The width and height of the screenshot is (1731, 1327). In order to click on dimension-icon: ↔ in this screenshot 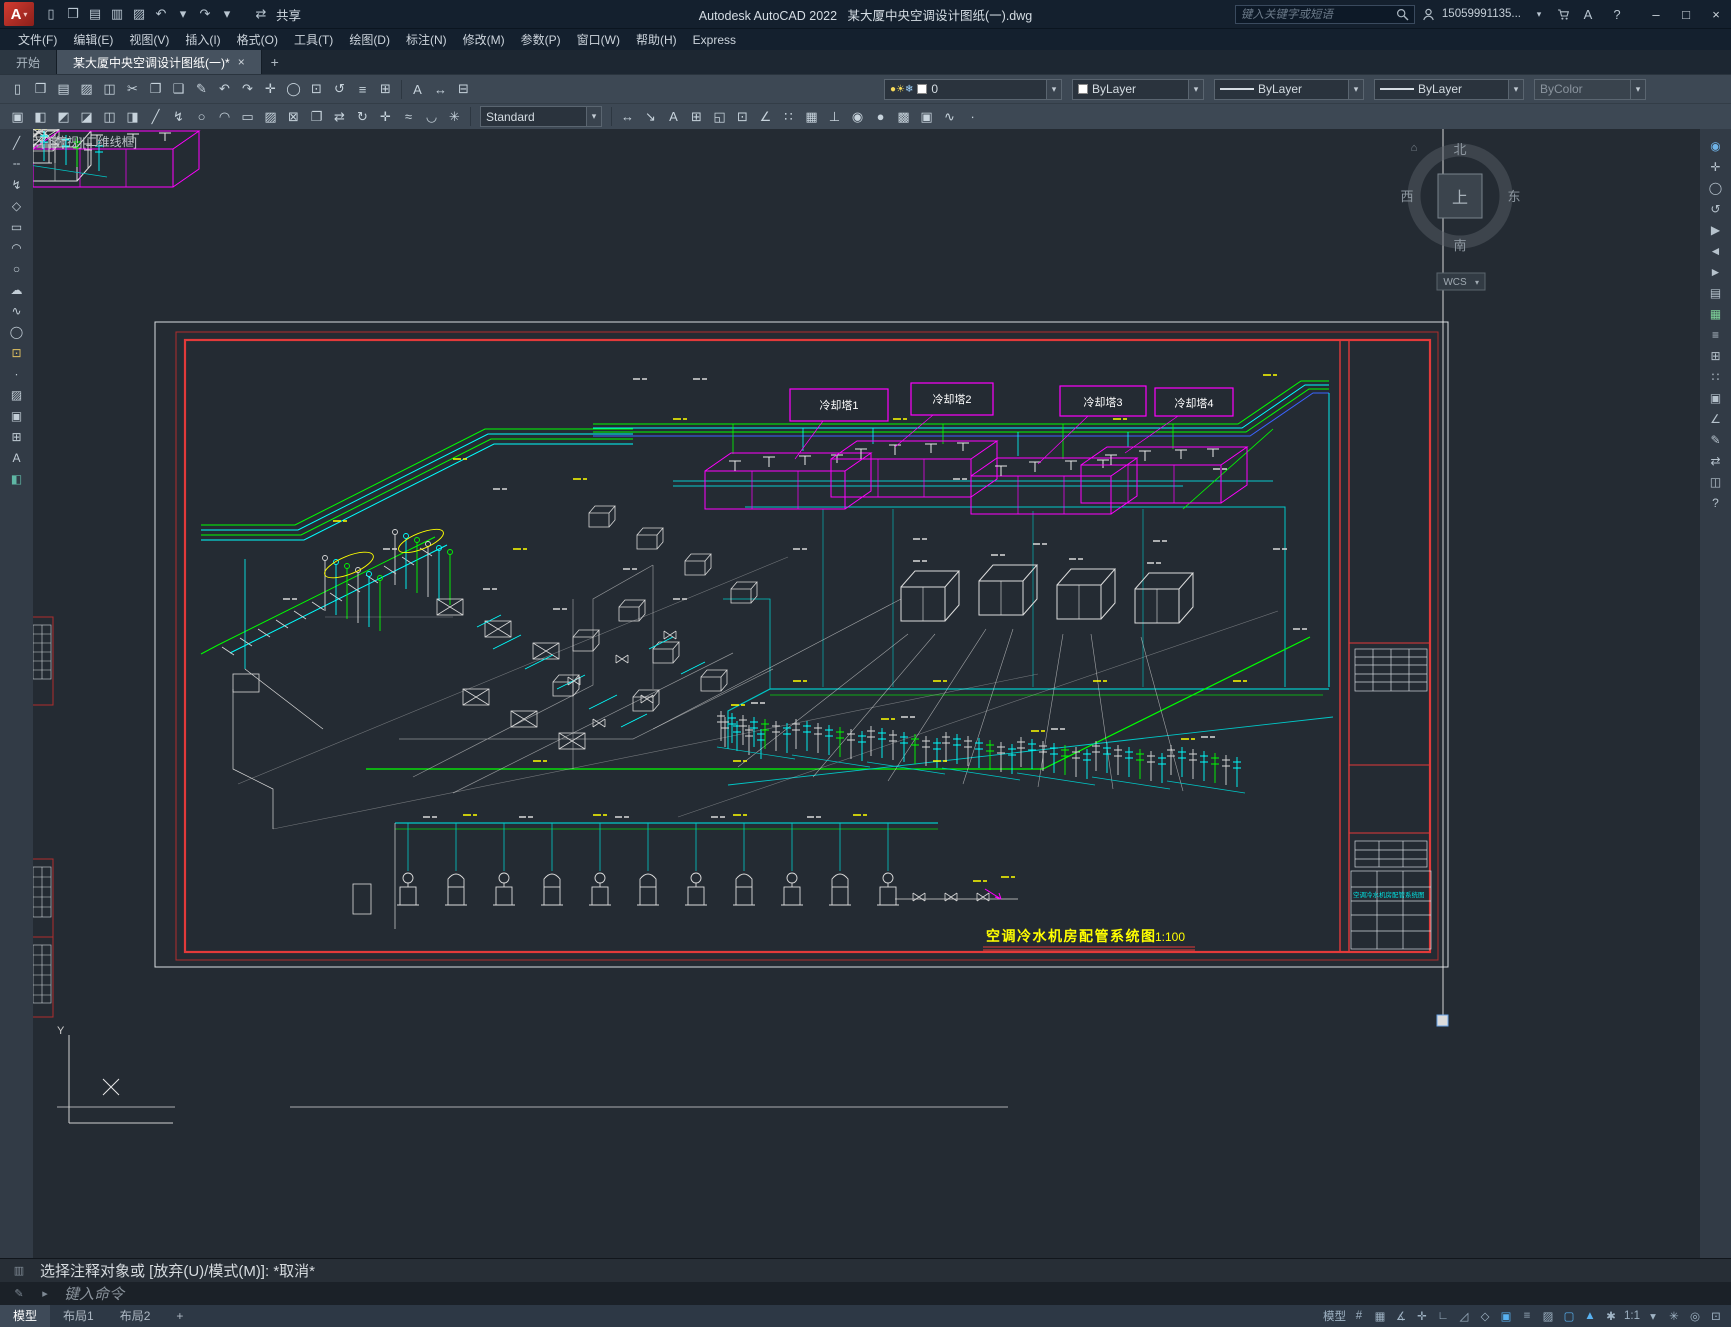, I will do `click(440, 89)`.